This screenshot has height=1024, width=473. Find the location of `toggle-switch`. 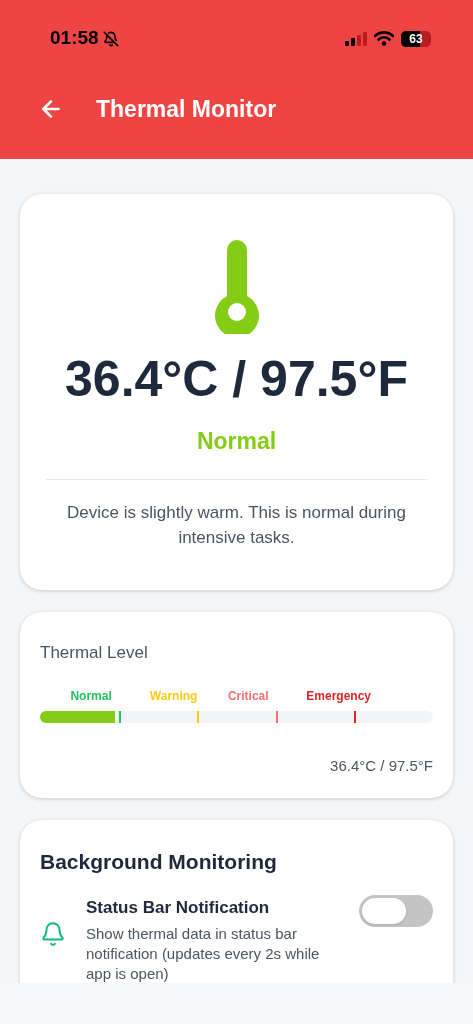

toggle-switch is located at coordinates (396, 911).